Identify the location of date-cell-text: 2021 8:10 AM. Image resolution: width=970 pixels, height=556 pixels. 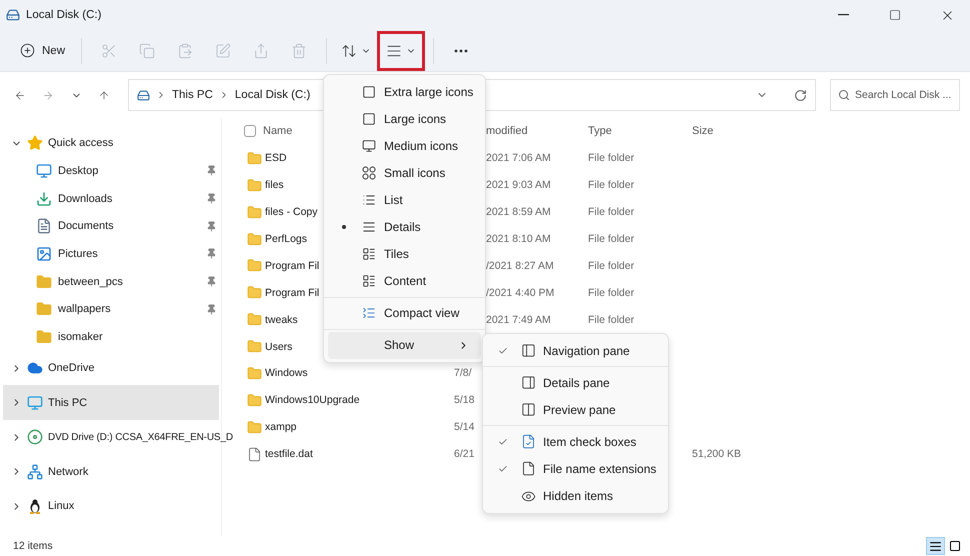
(519, 239).